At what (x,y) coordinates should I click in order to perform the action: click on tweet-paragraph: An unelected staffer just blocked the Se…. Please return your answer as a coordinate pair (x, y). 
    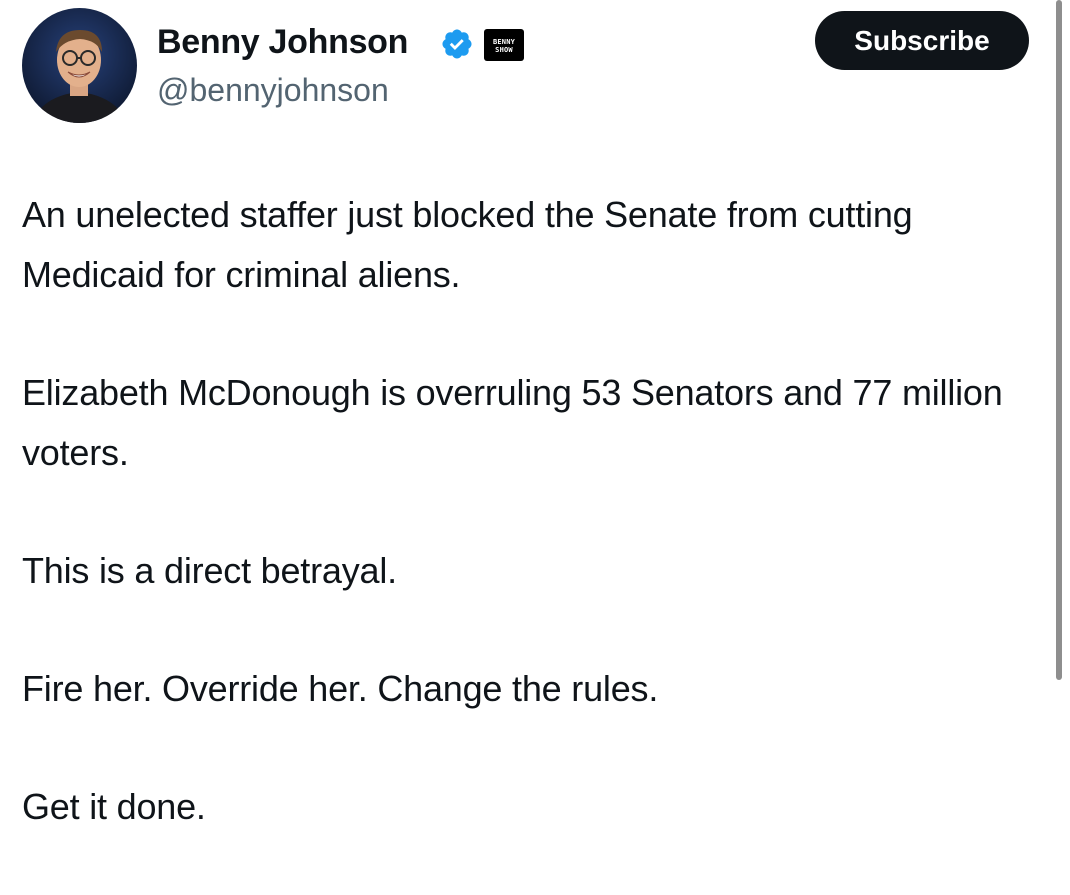
    Looking at the image, I should click on (467, 244).